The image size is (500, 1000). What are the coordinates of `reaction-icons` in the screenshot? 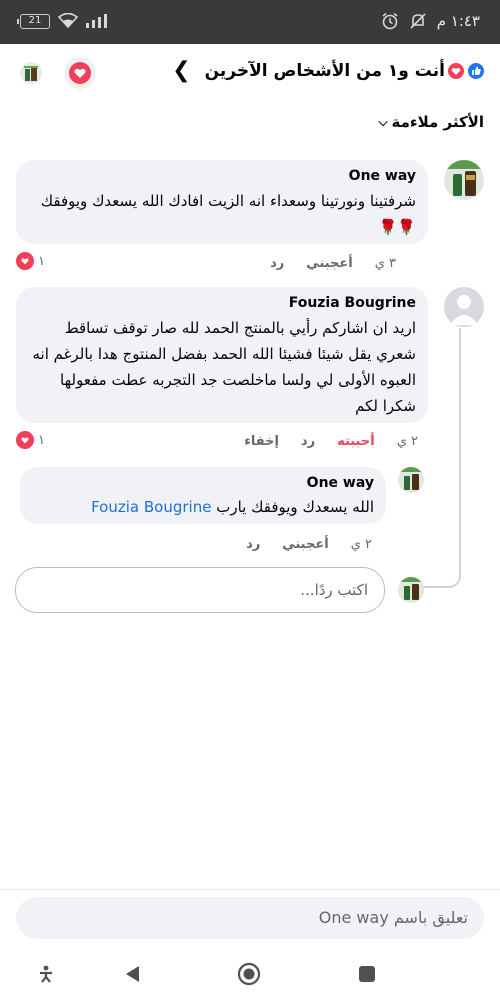 It's located at (466, 70).